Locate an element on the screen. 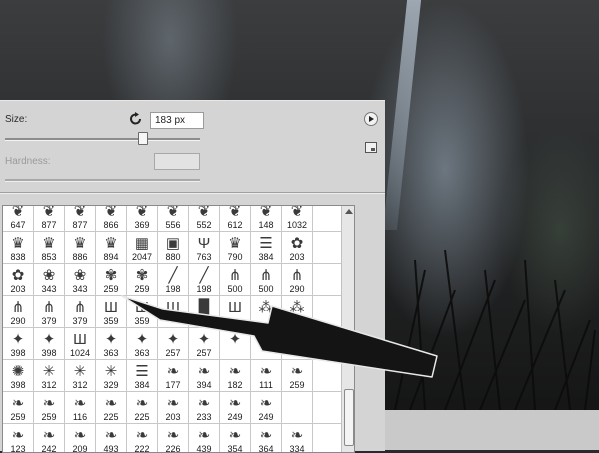  reset-rotate-icon is located at coordinates (136, 119).